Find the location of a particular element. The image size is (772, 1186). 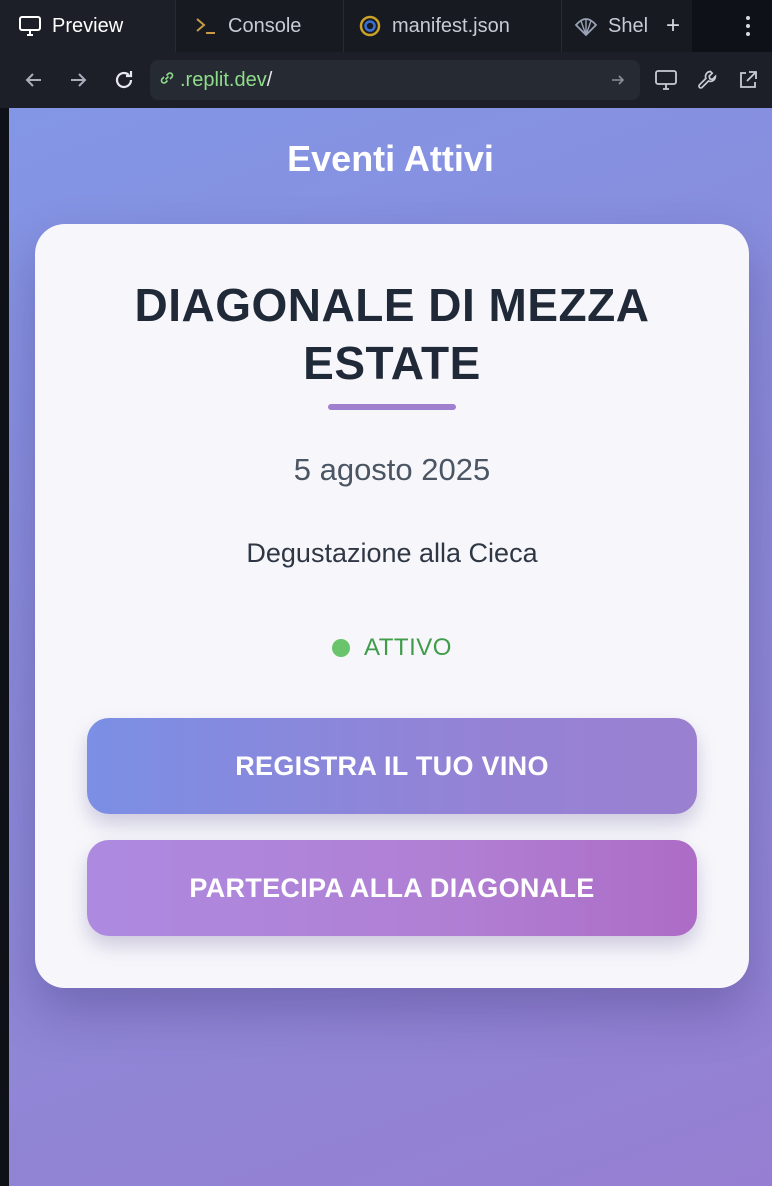

status-badge: ATTIVO is located at coordinates (392, 648).